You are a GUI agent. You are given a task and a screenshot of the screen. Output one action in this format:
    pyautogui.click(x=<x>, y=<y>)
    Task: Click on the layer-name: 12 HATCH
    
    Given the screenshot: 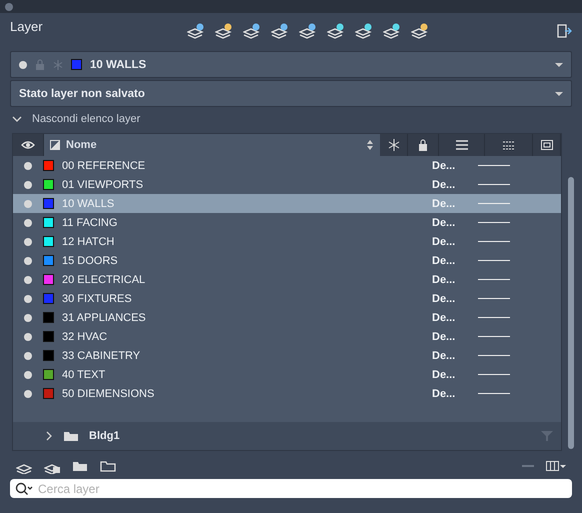 What is the action you would take?
    pyautogui.click(x=89, y=242)
    